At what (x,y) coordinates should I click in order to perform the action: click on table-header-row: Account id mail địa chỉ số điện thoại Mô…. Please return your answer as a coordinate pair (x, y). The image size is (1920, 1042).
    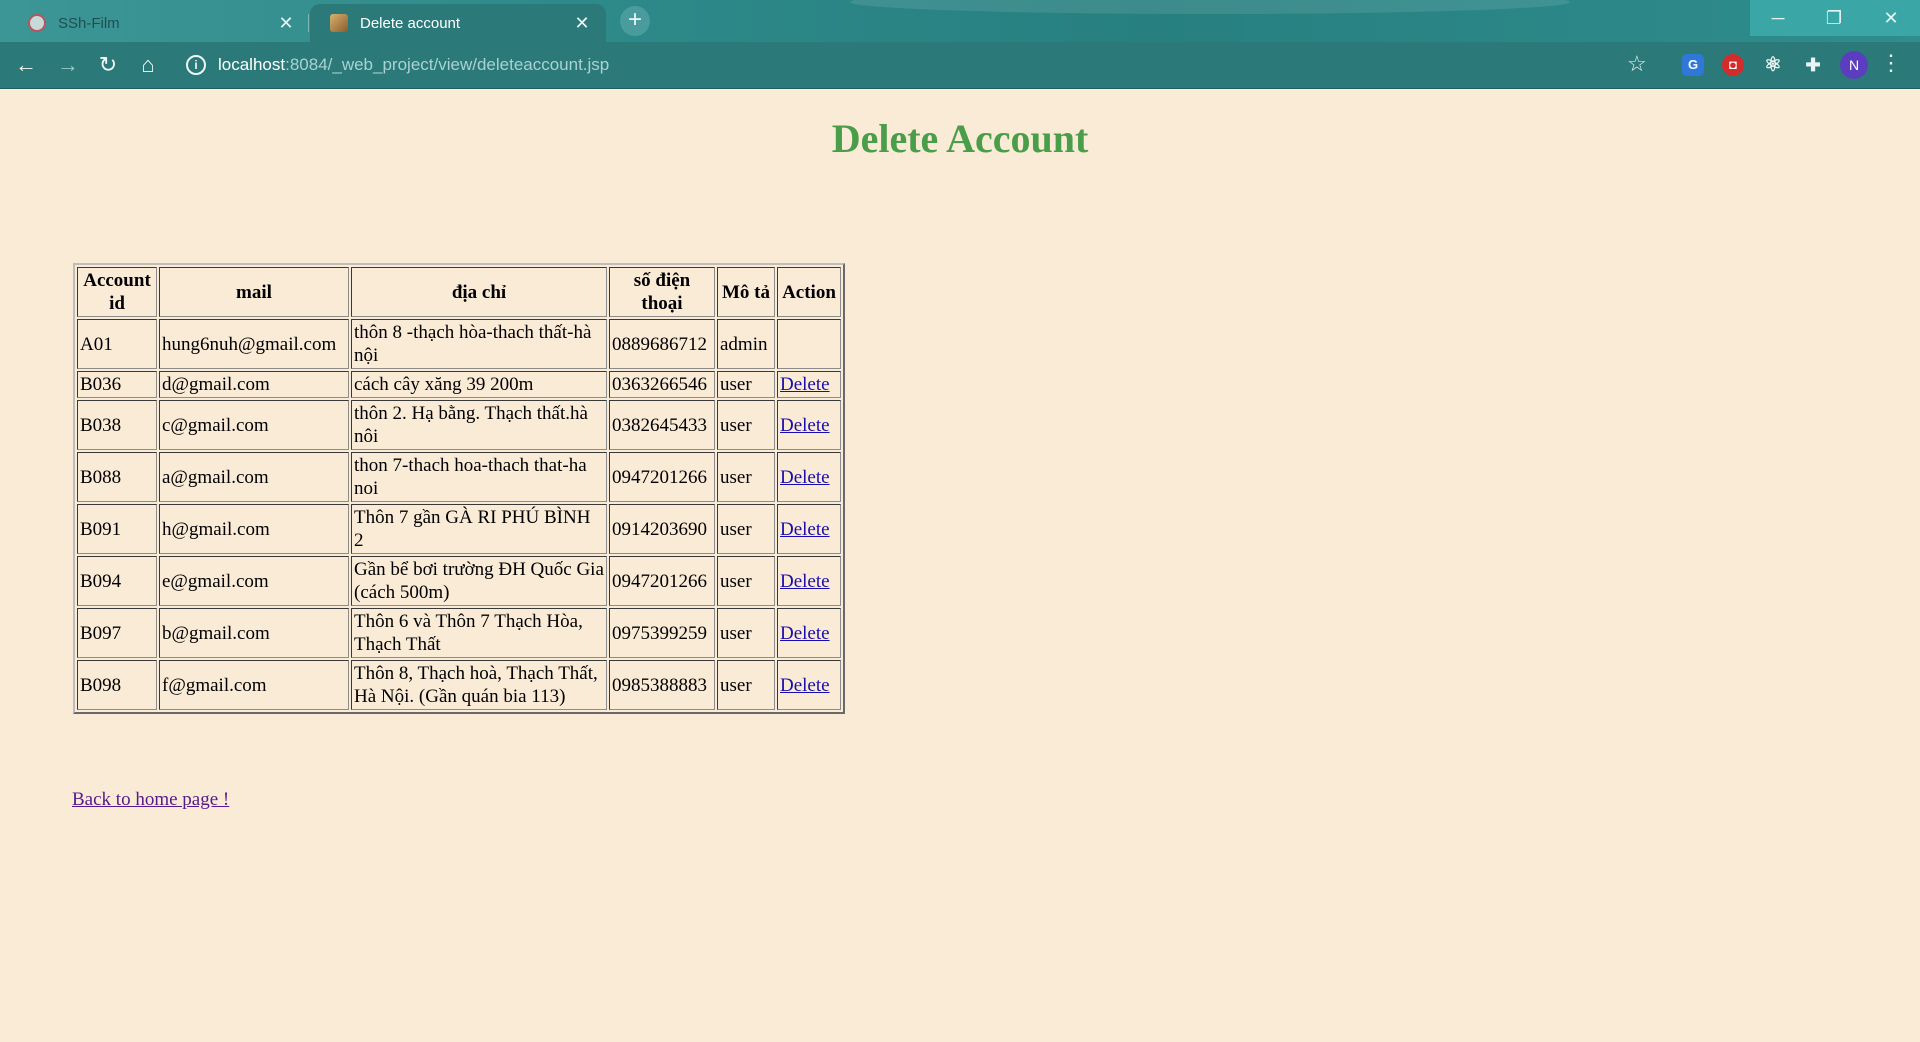
    Looking at the image, I should click on (459, 292).